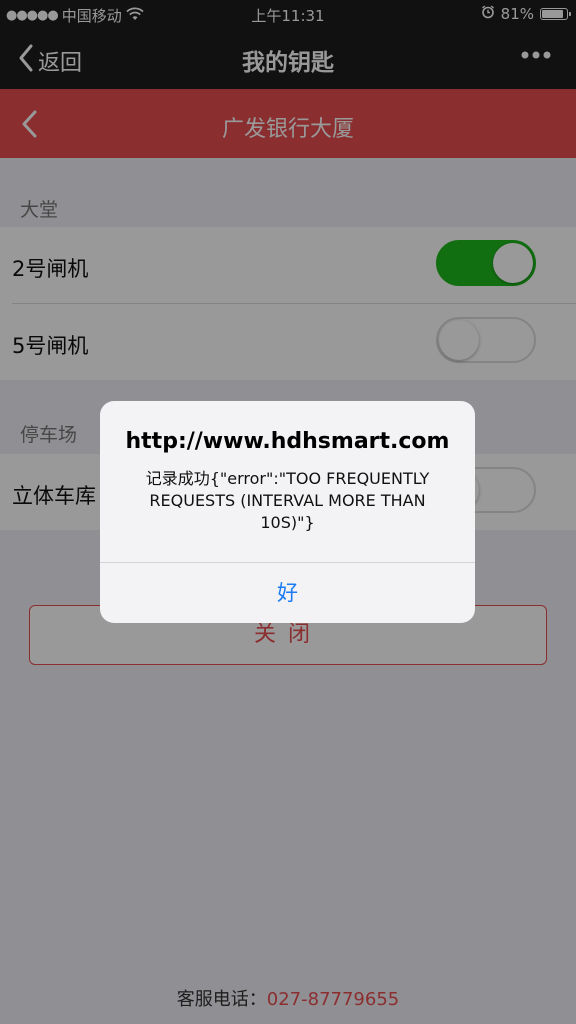 The image size is (576, 1024). Describe the element at coordinates (287, 441) in the screenshot. I see `alert-title: http://www.hdhsmart.com` at that location.